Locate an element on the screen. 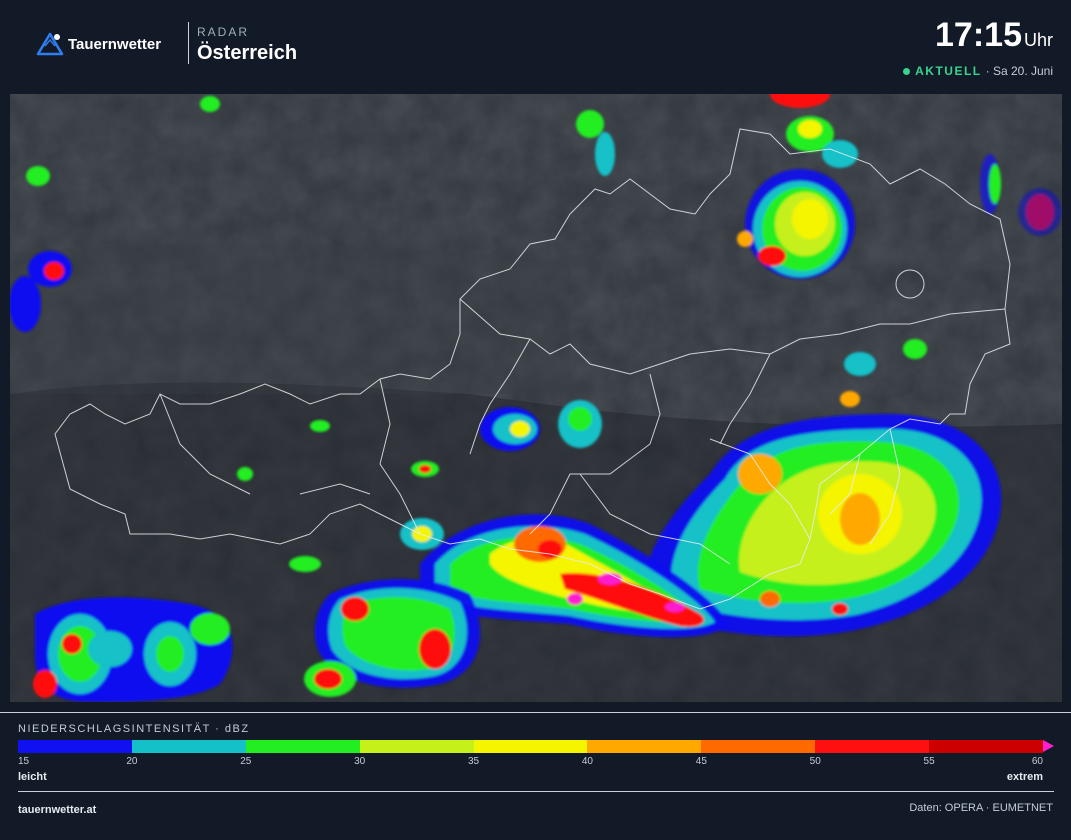 This screenshot has height=840, width=1071. scale-tick-label: 25 is located at coordinates (246, 761).